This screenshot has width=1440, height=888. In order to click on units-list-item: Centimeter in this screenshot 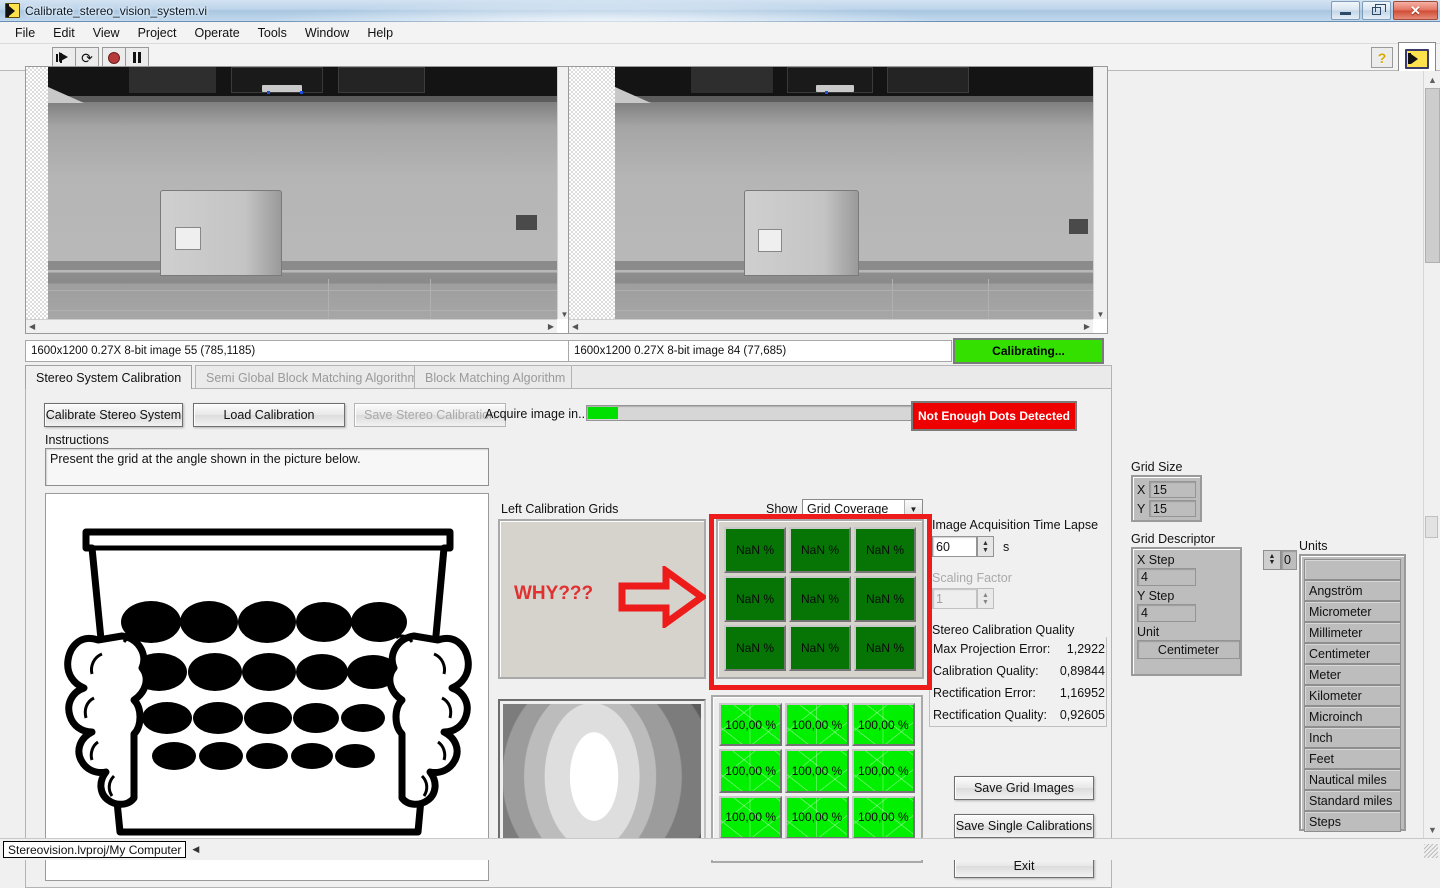, I will do `click(1352, 653)`.